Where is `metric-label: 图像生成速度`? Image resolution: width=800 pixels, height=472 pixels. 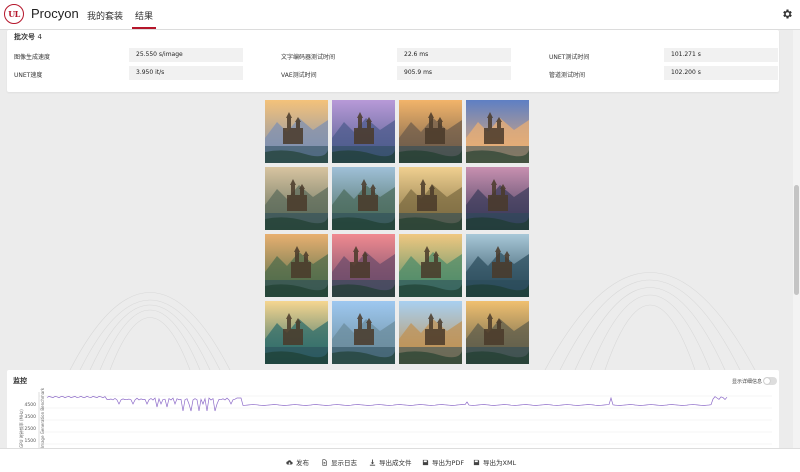
metric-label: 图像生成速度 is located at coordinates (32, 57).